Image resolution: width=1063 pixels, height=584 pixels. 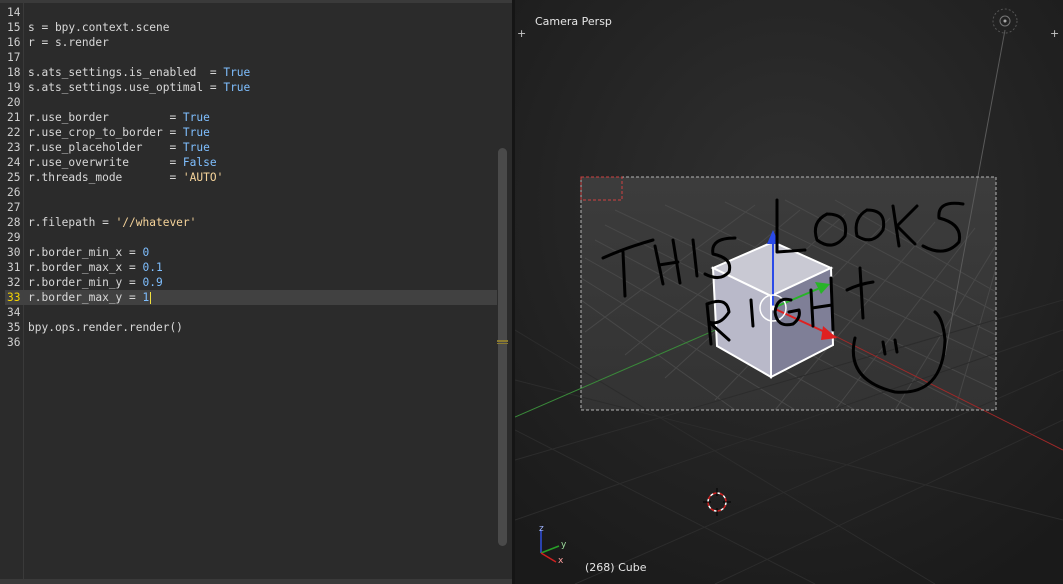 I want to click on editor-bottom-border, so click(x=256, y=581).